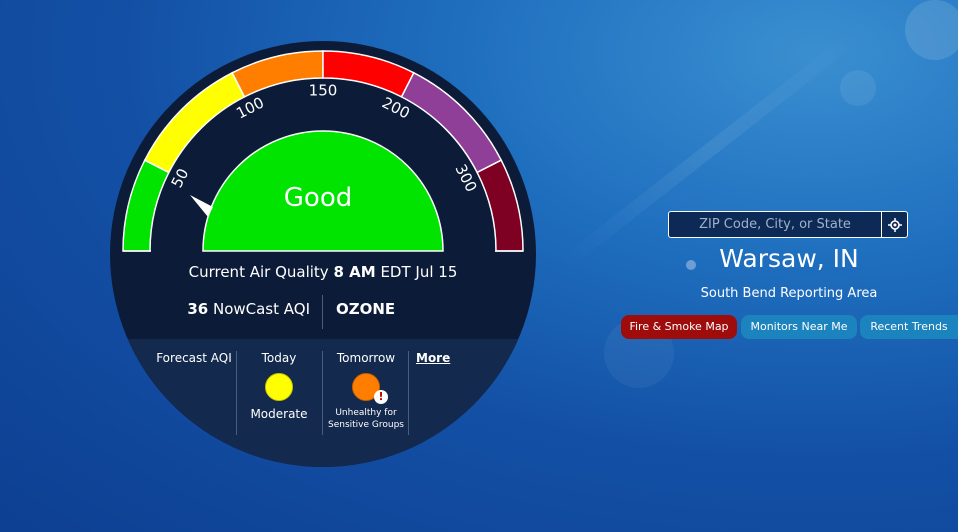 This screenshot has height=532, width=958. What do you see at coordinates (775, 224) in the screenshot?
I see `search-input` at bounding box center [775, 224].